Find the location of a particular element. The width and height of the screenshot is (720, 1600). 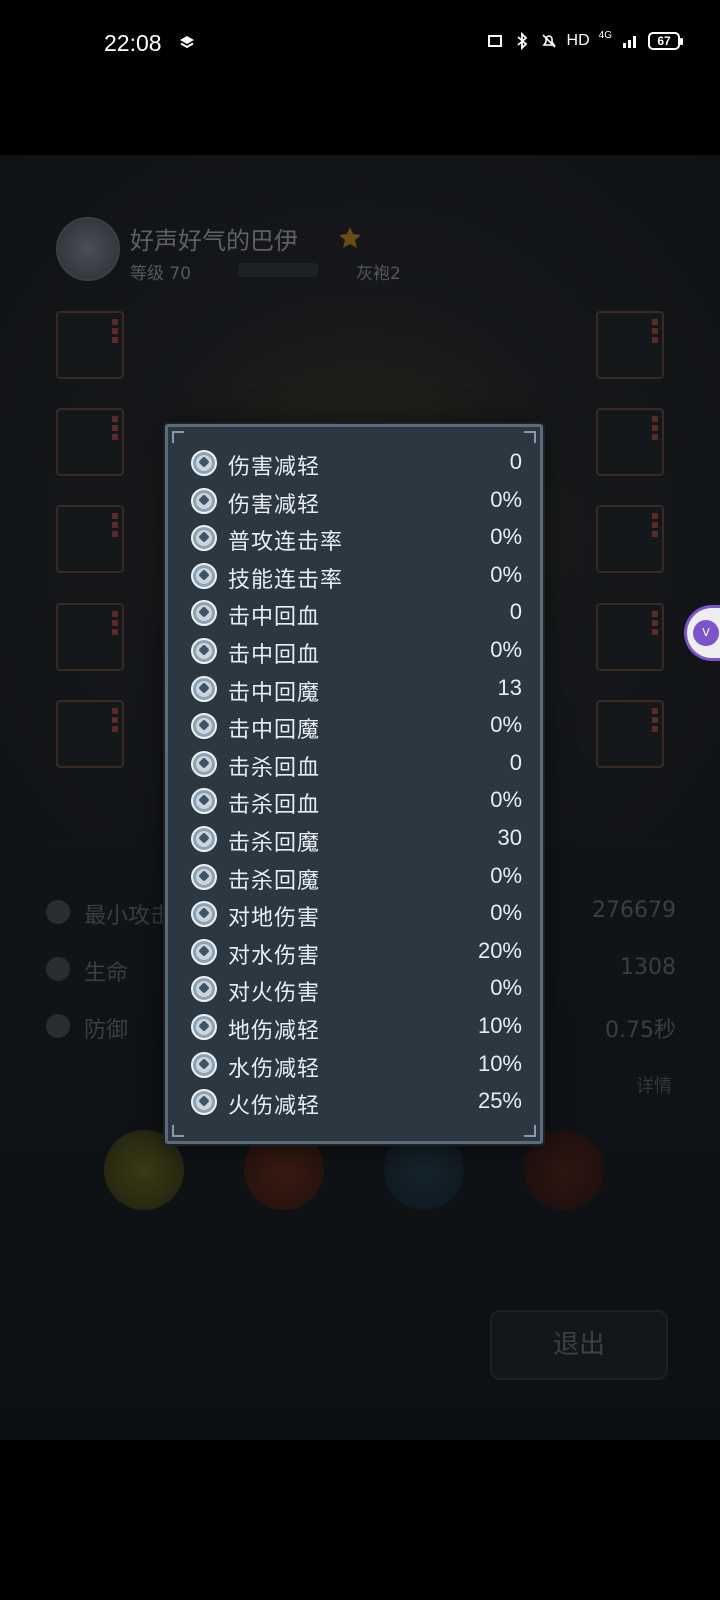

stat-label: 生命 is located at coordinates (106, 973).